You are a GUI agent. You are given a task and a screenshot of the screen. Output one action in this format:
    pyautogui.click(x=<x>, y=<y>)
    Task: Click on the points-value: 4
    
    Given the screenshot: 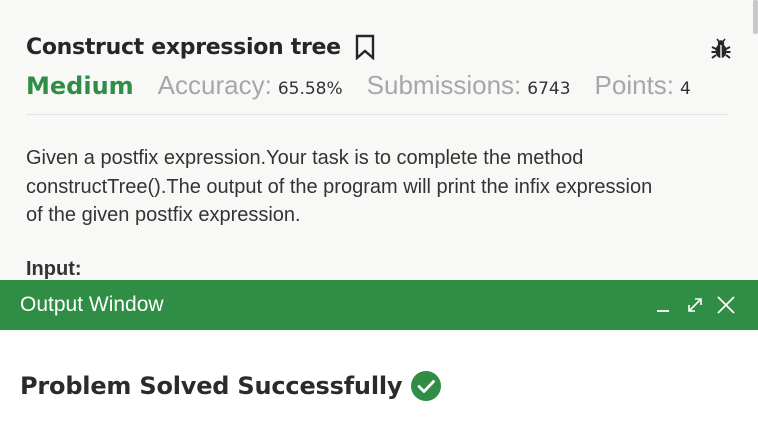 What is the action you would take?
    pyautogui.click(x=685, y=89)
    